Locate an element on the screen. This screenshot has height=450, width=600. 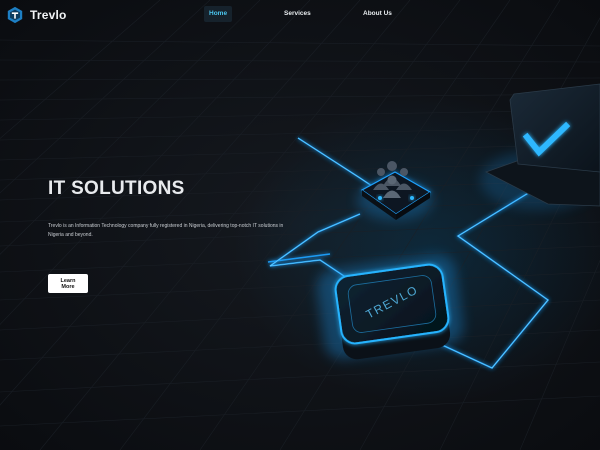
brand: Trevlo is located at coordinates (36, 15).